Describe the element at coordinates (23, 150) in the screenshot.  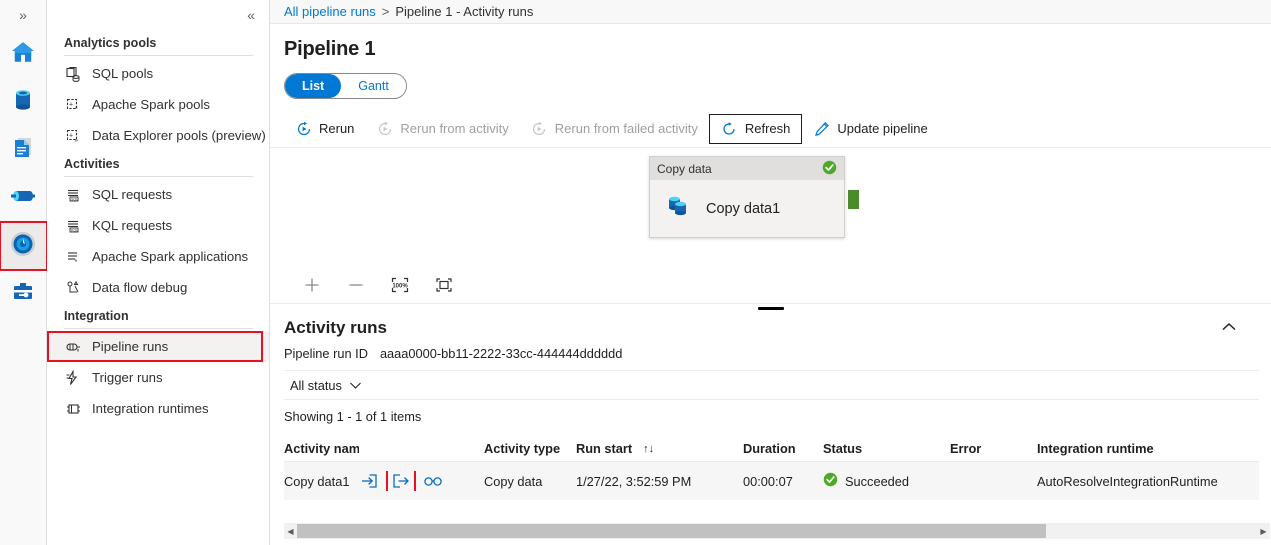
I see `rail-item-develop` at that location.